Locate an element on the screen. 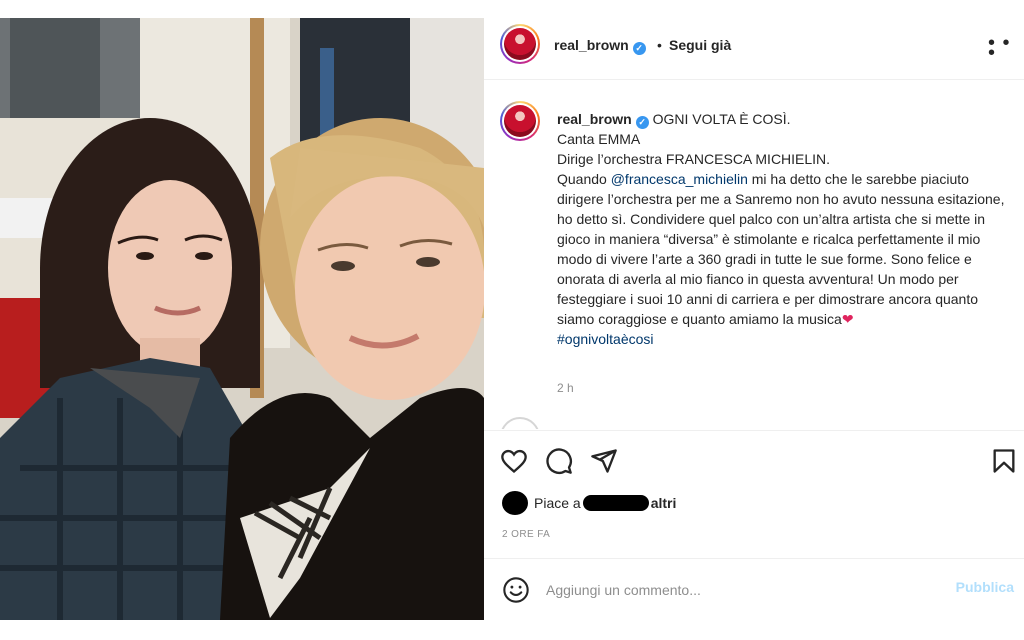 This screenshot has height=640, width=1024. author-username-text: real_brown is located at coordinates (591, 45).